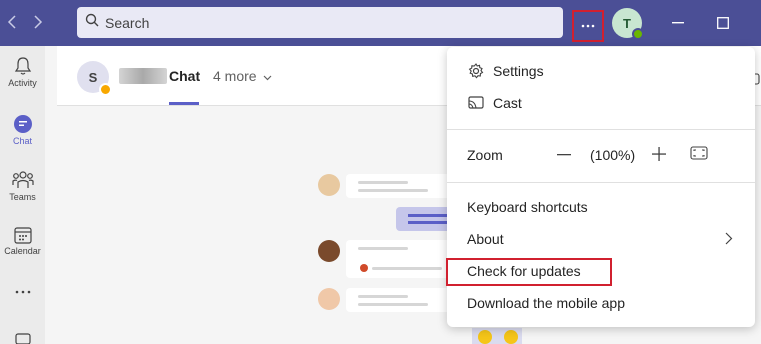 The width and height of the screenshot is (761, 344). Describe the element at coordinates (22, 83) in the screenshot. I see `rail-item-label: Activity` at that location.